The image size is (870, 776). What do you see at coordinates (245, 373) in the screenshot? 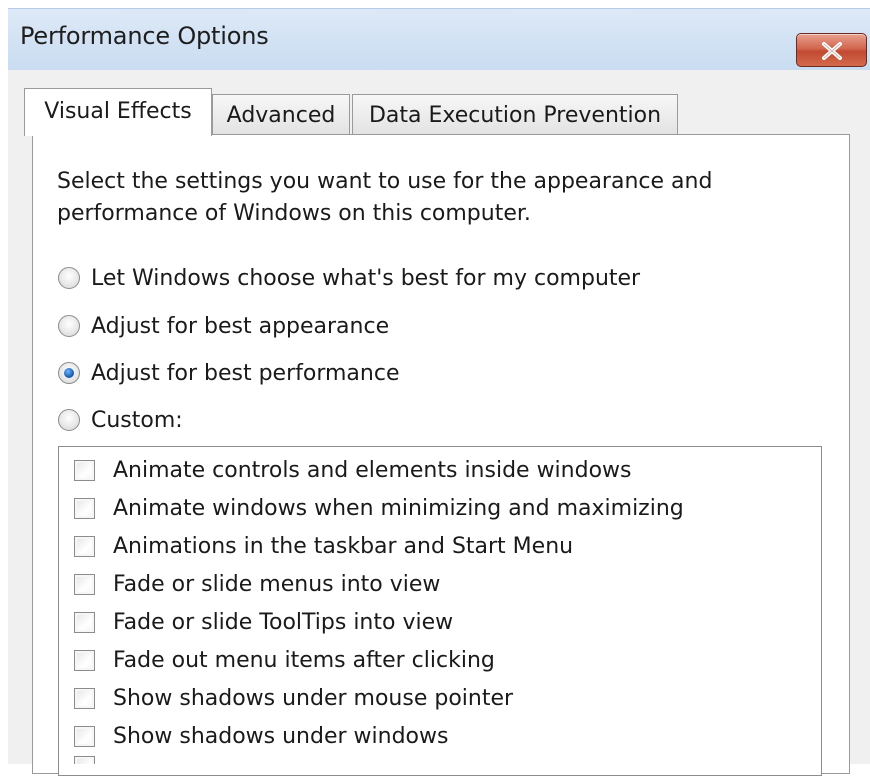
I see `radio-label: Adjust for best performance` at bounding box center [245, 373].